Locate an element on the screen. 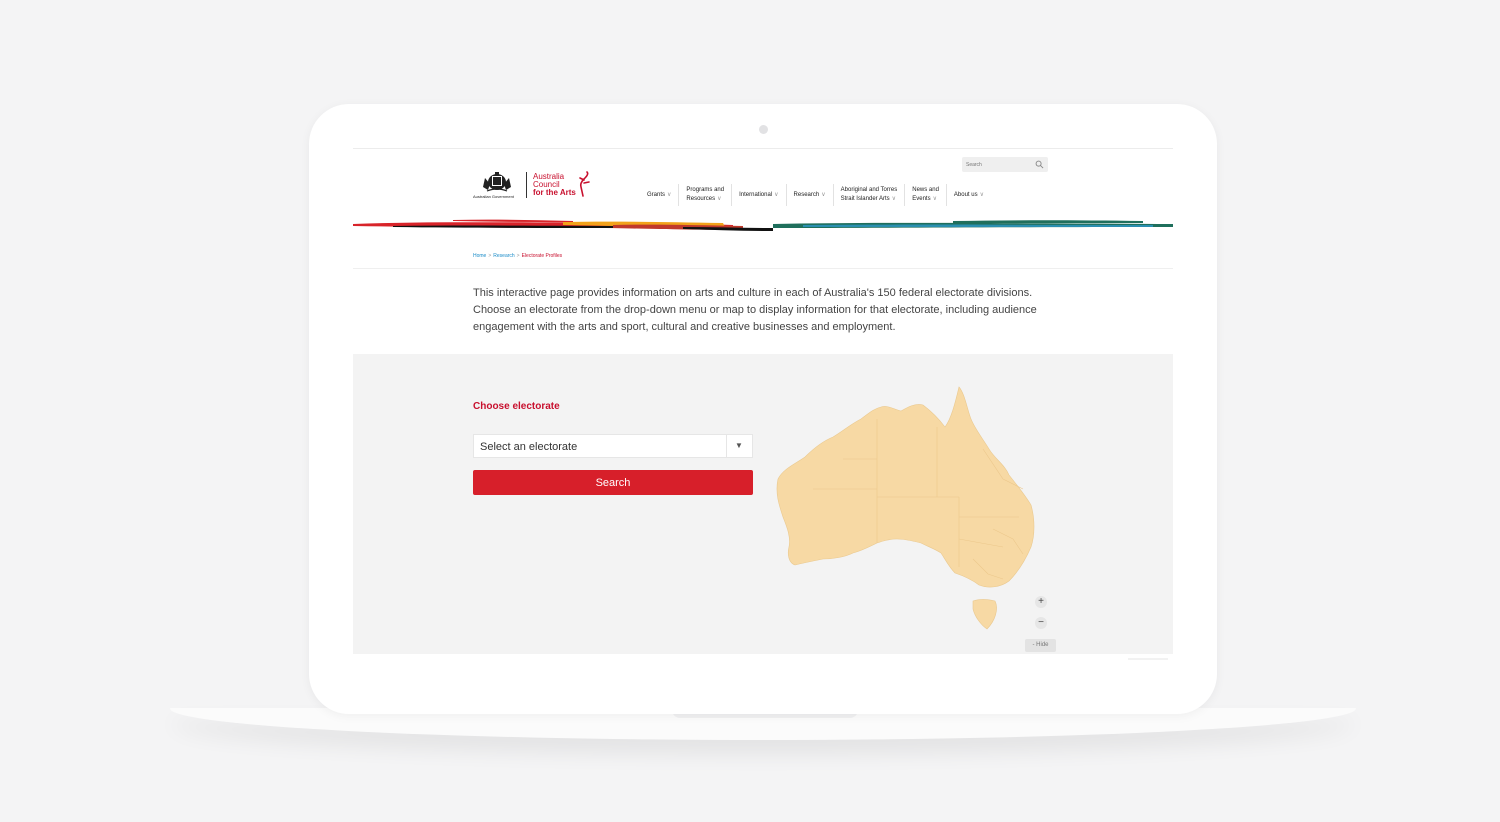 Image resolution: width=1500 pixels, height=822 pixels. nav-label: News and Events ∨ is located at coordinates (925, 195).